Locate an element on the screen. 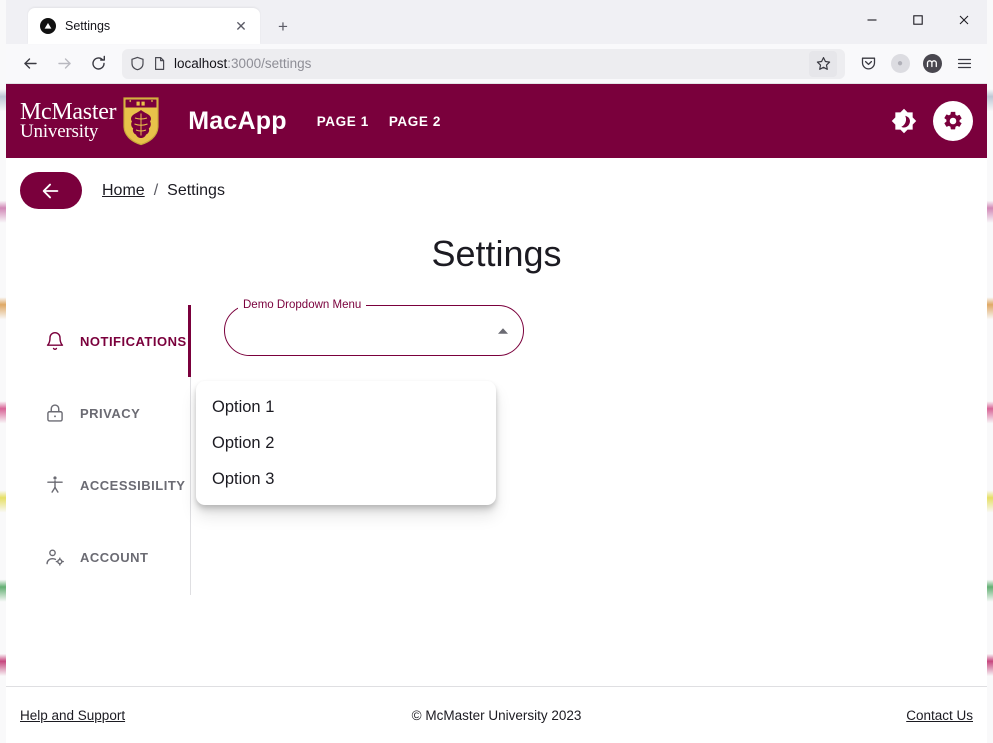 The image size is (993, 743). accessibility-icon is located at coordinates (55, 485).